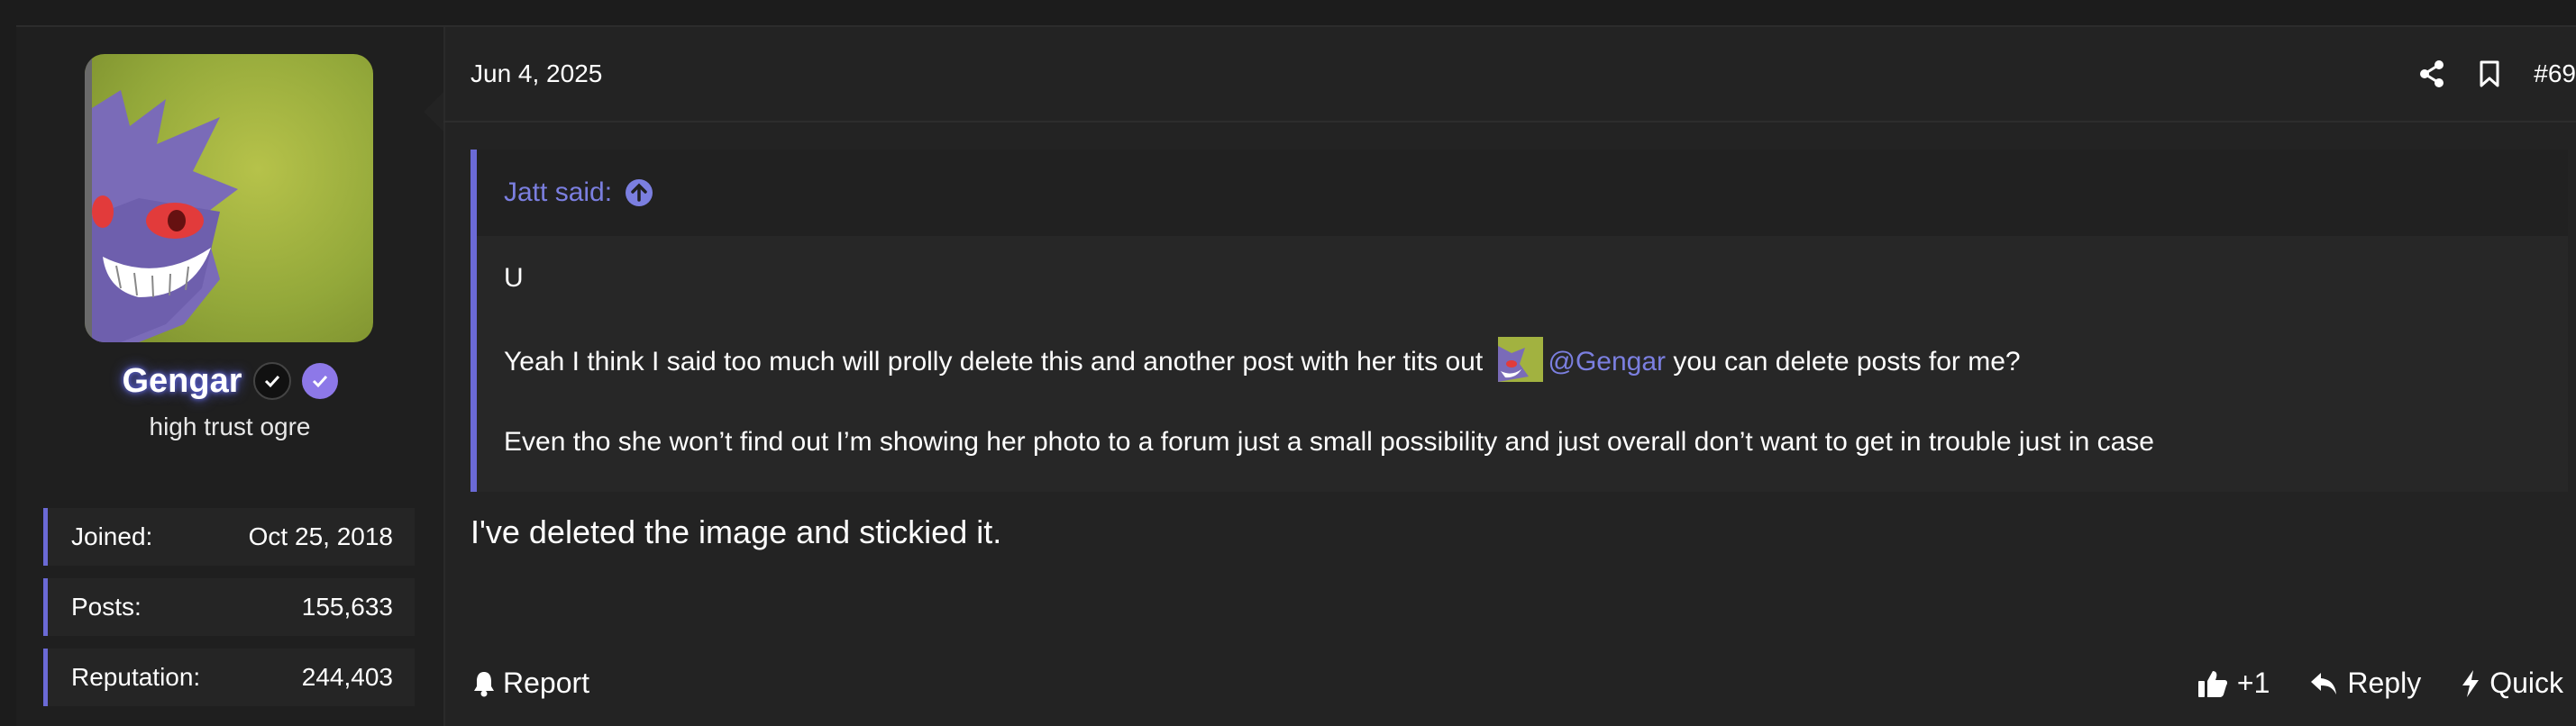  I want to click on verified-badge-icon, so click(319, 381).